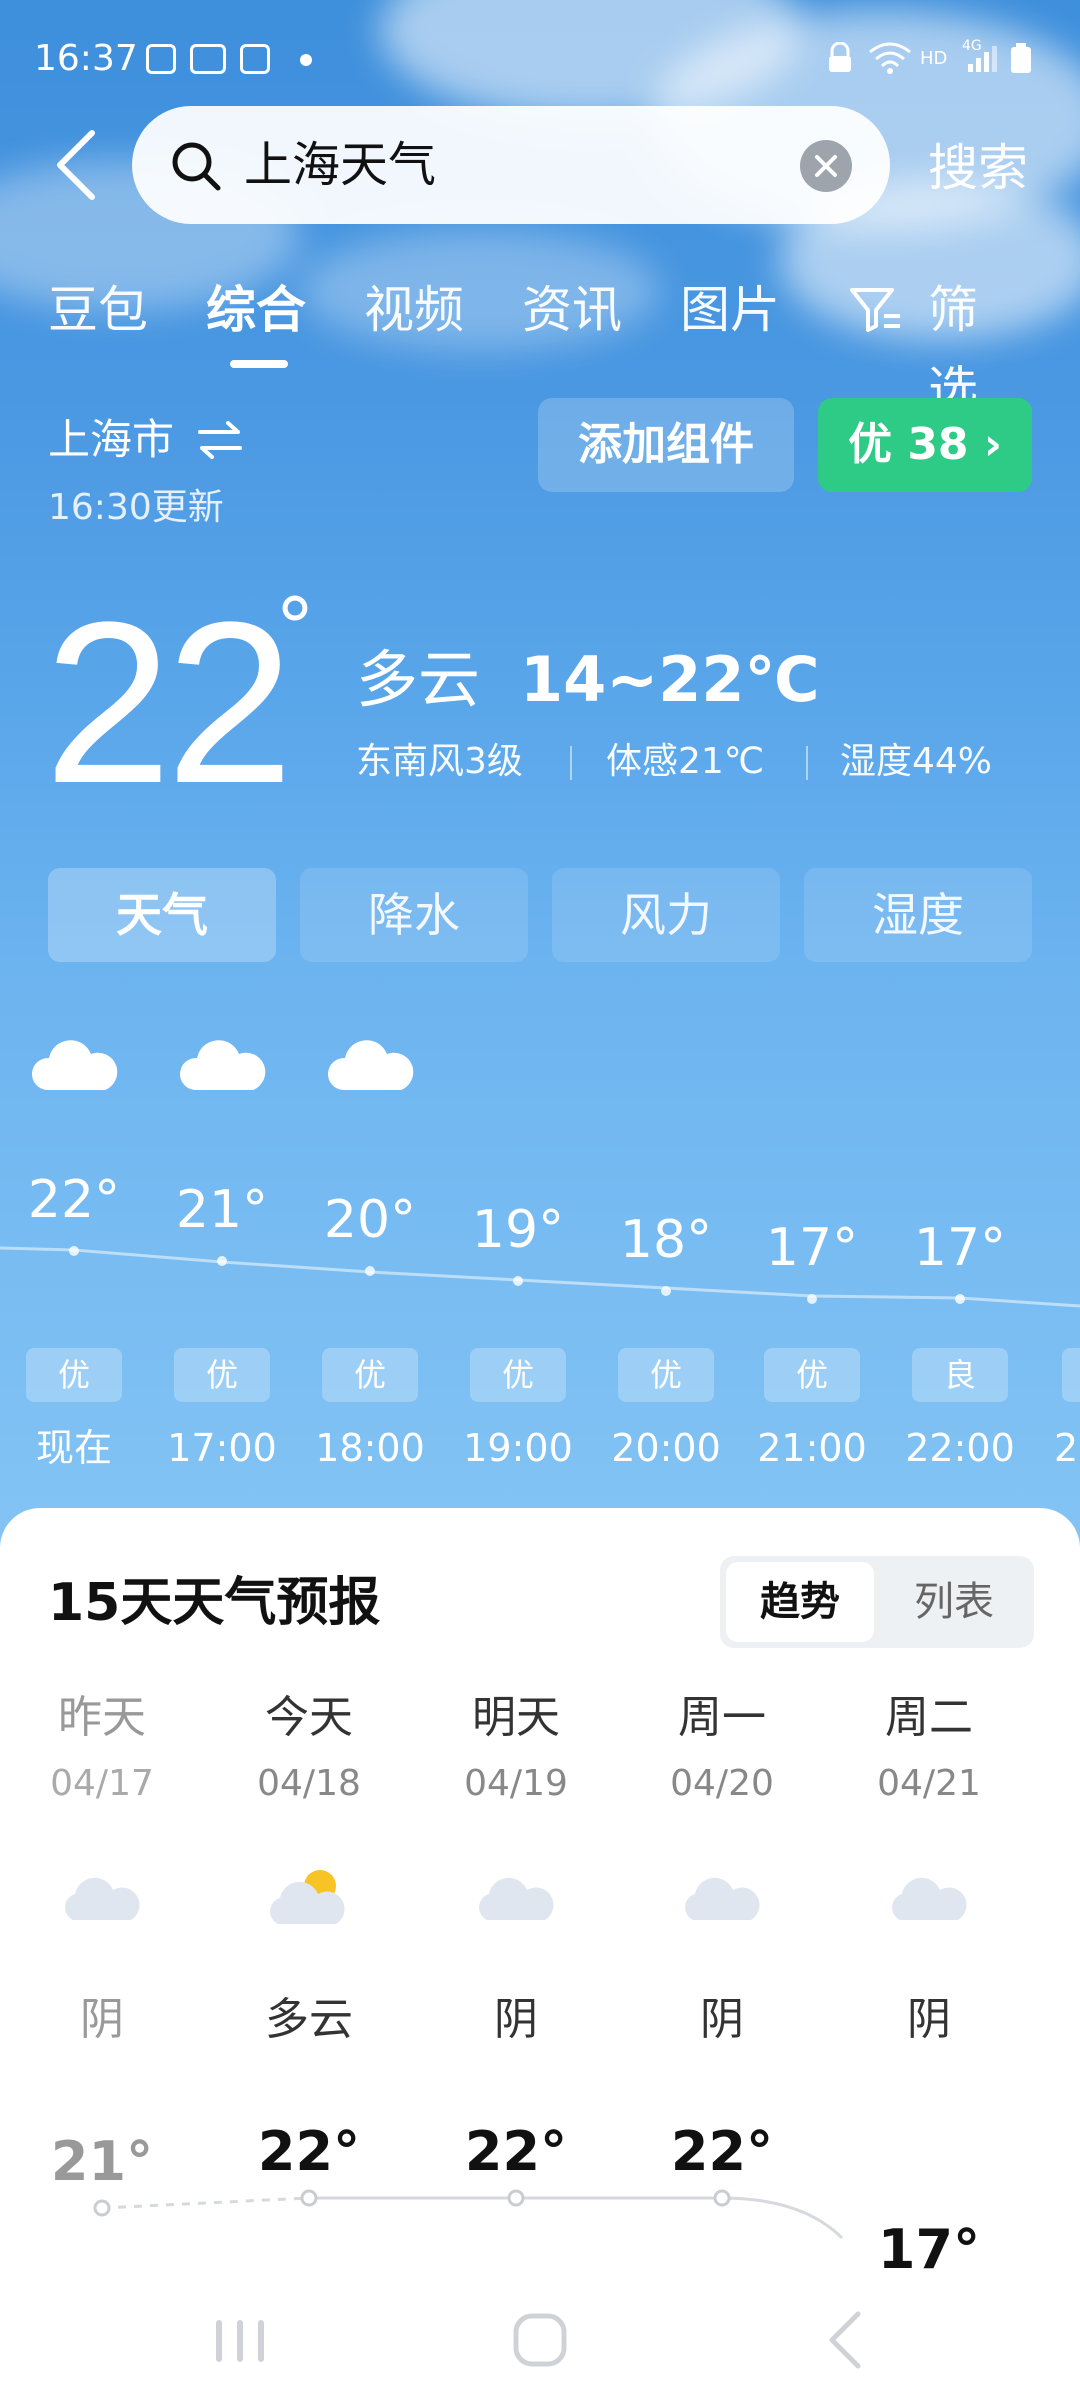 The image size is (1080, 2400). I want to click on trend-line, so click(576, 2218).